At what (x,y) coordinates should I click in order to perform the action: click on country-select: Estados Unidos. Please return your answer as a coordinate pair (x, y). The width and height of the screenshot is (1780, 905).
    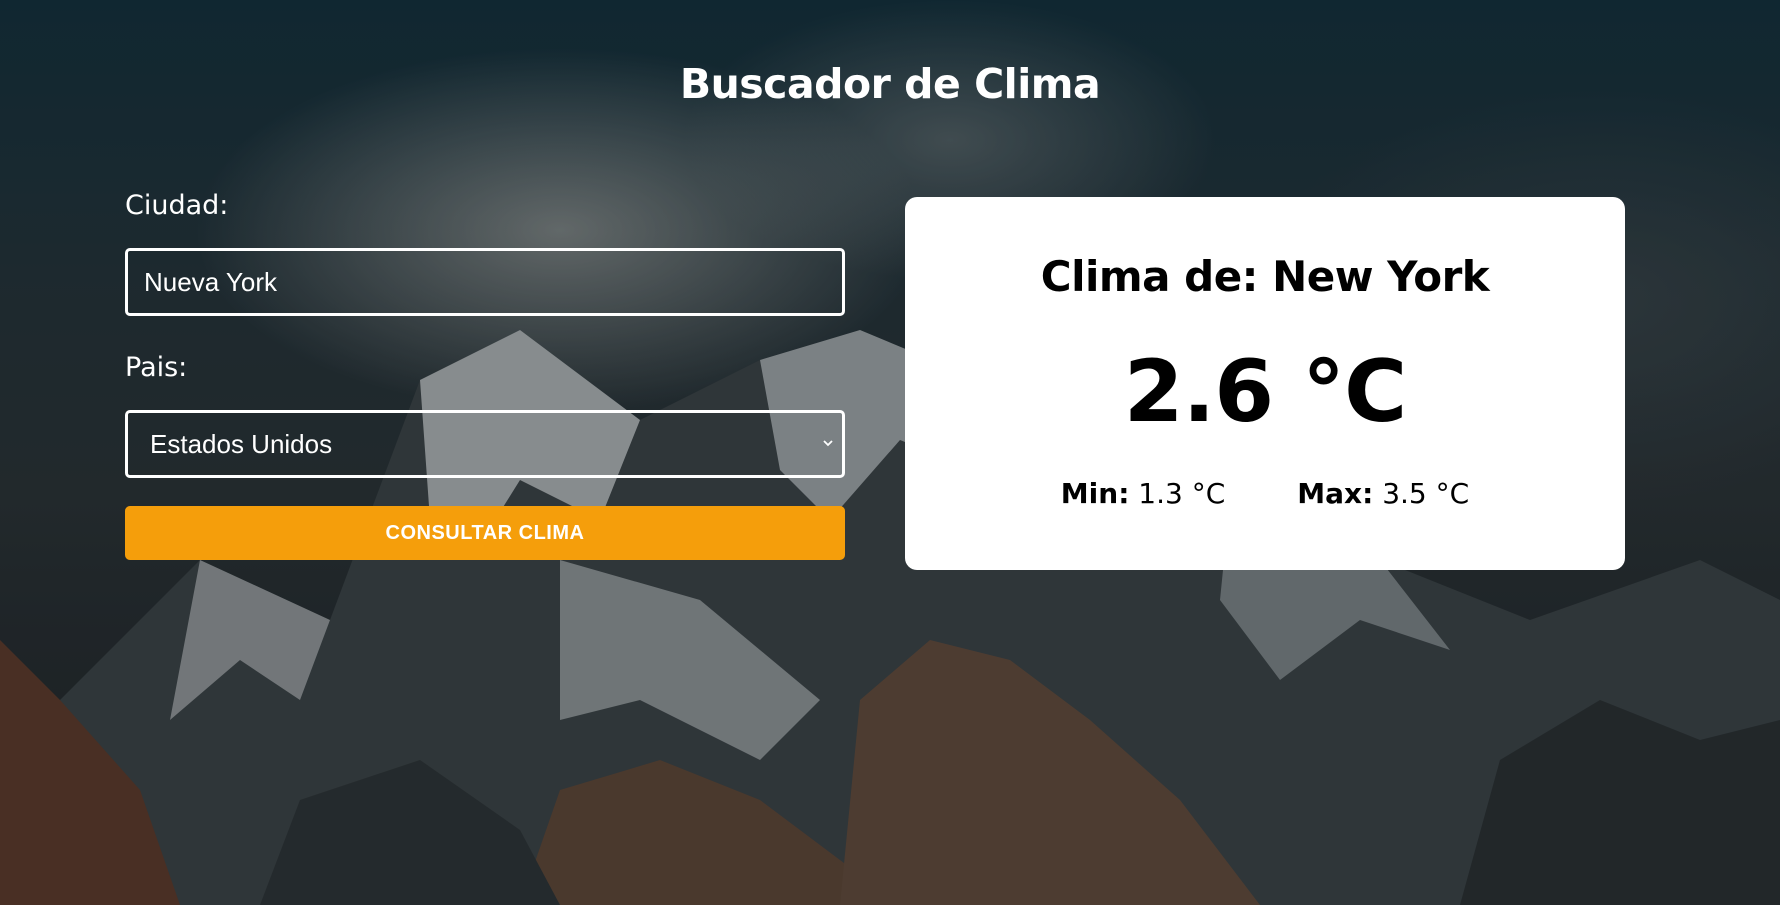
    Looking at the image, I should click on (485, 444).